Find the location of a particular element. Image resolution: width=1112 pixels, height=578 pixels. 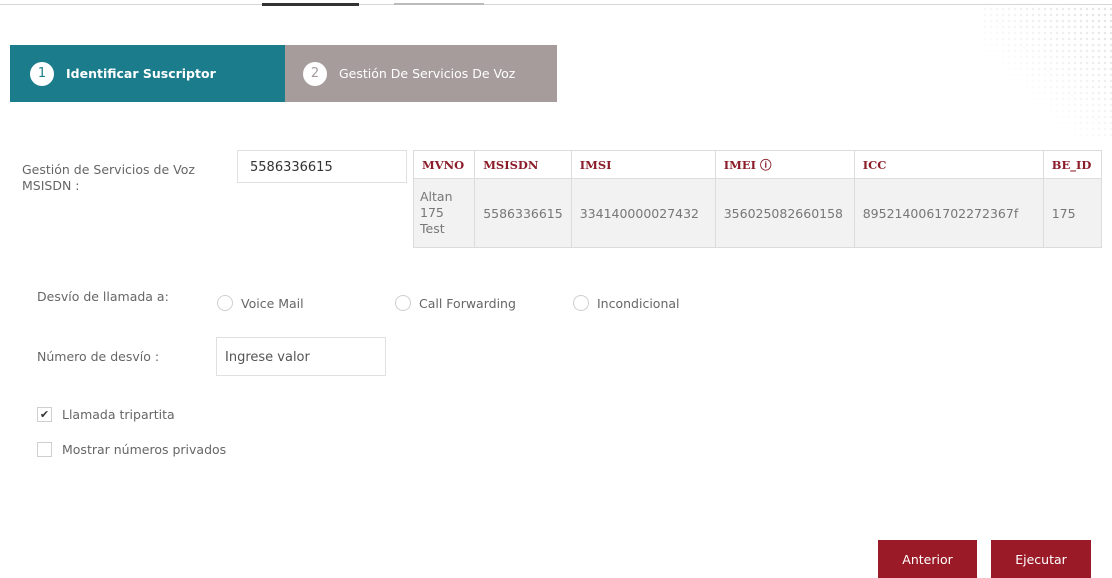

header-icc: ICC is located at coordinates (948, 164).